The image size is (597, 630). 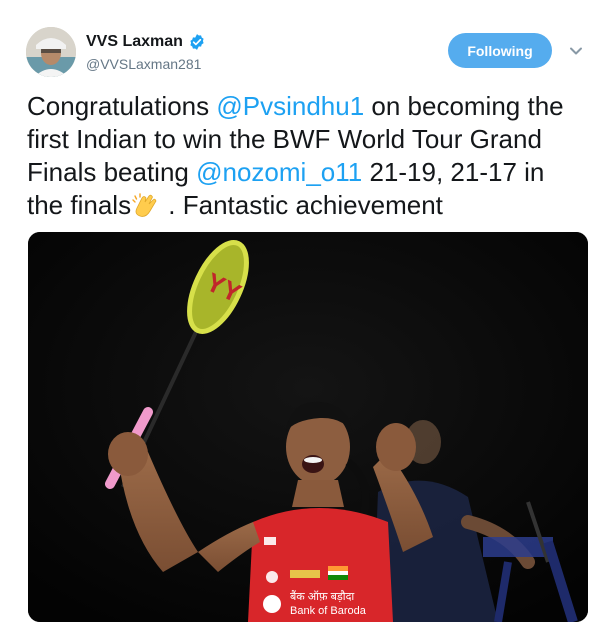 I want to click on author-name-row: VVS Laxman, so click(x=146, y=42).